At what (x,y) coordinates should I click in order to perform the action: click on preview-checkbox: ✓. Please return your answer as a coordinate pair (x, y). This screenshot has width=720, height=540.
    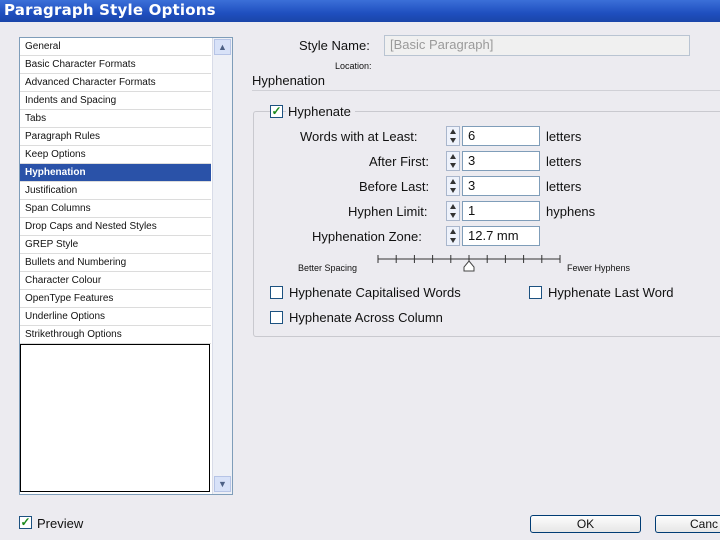
    Looking at the image, I should click on (25, 522).